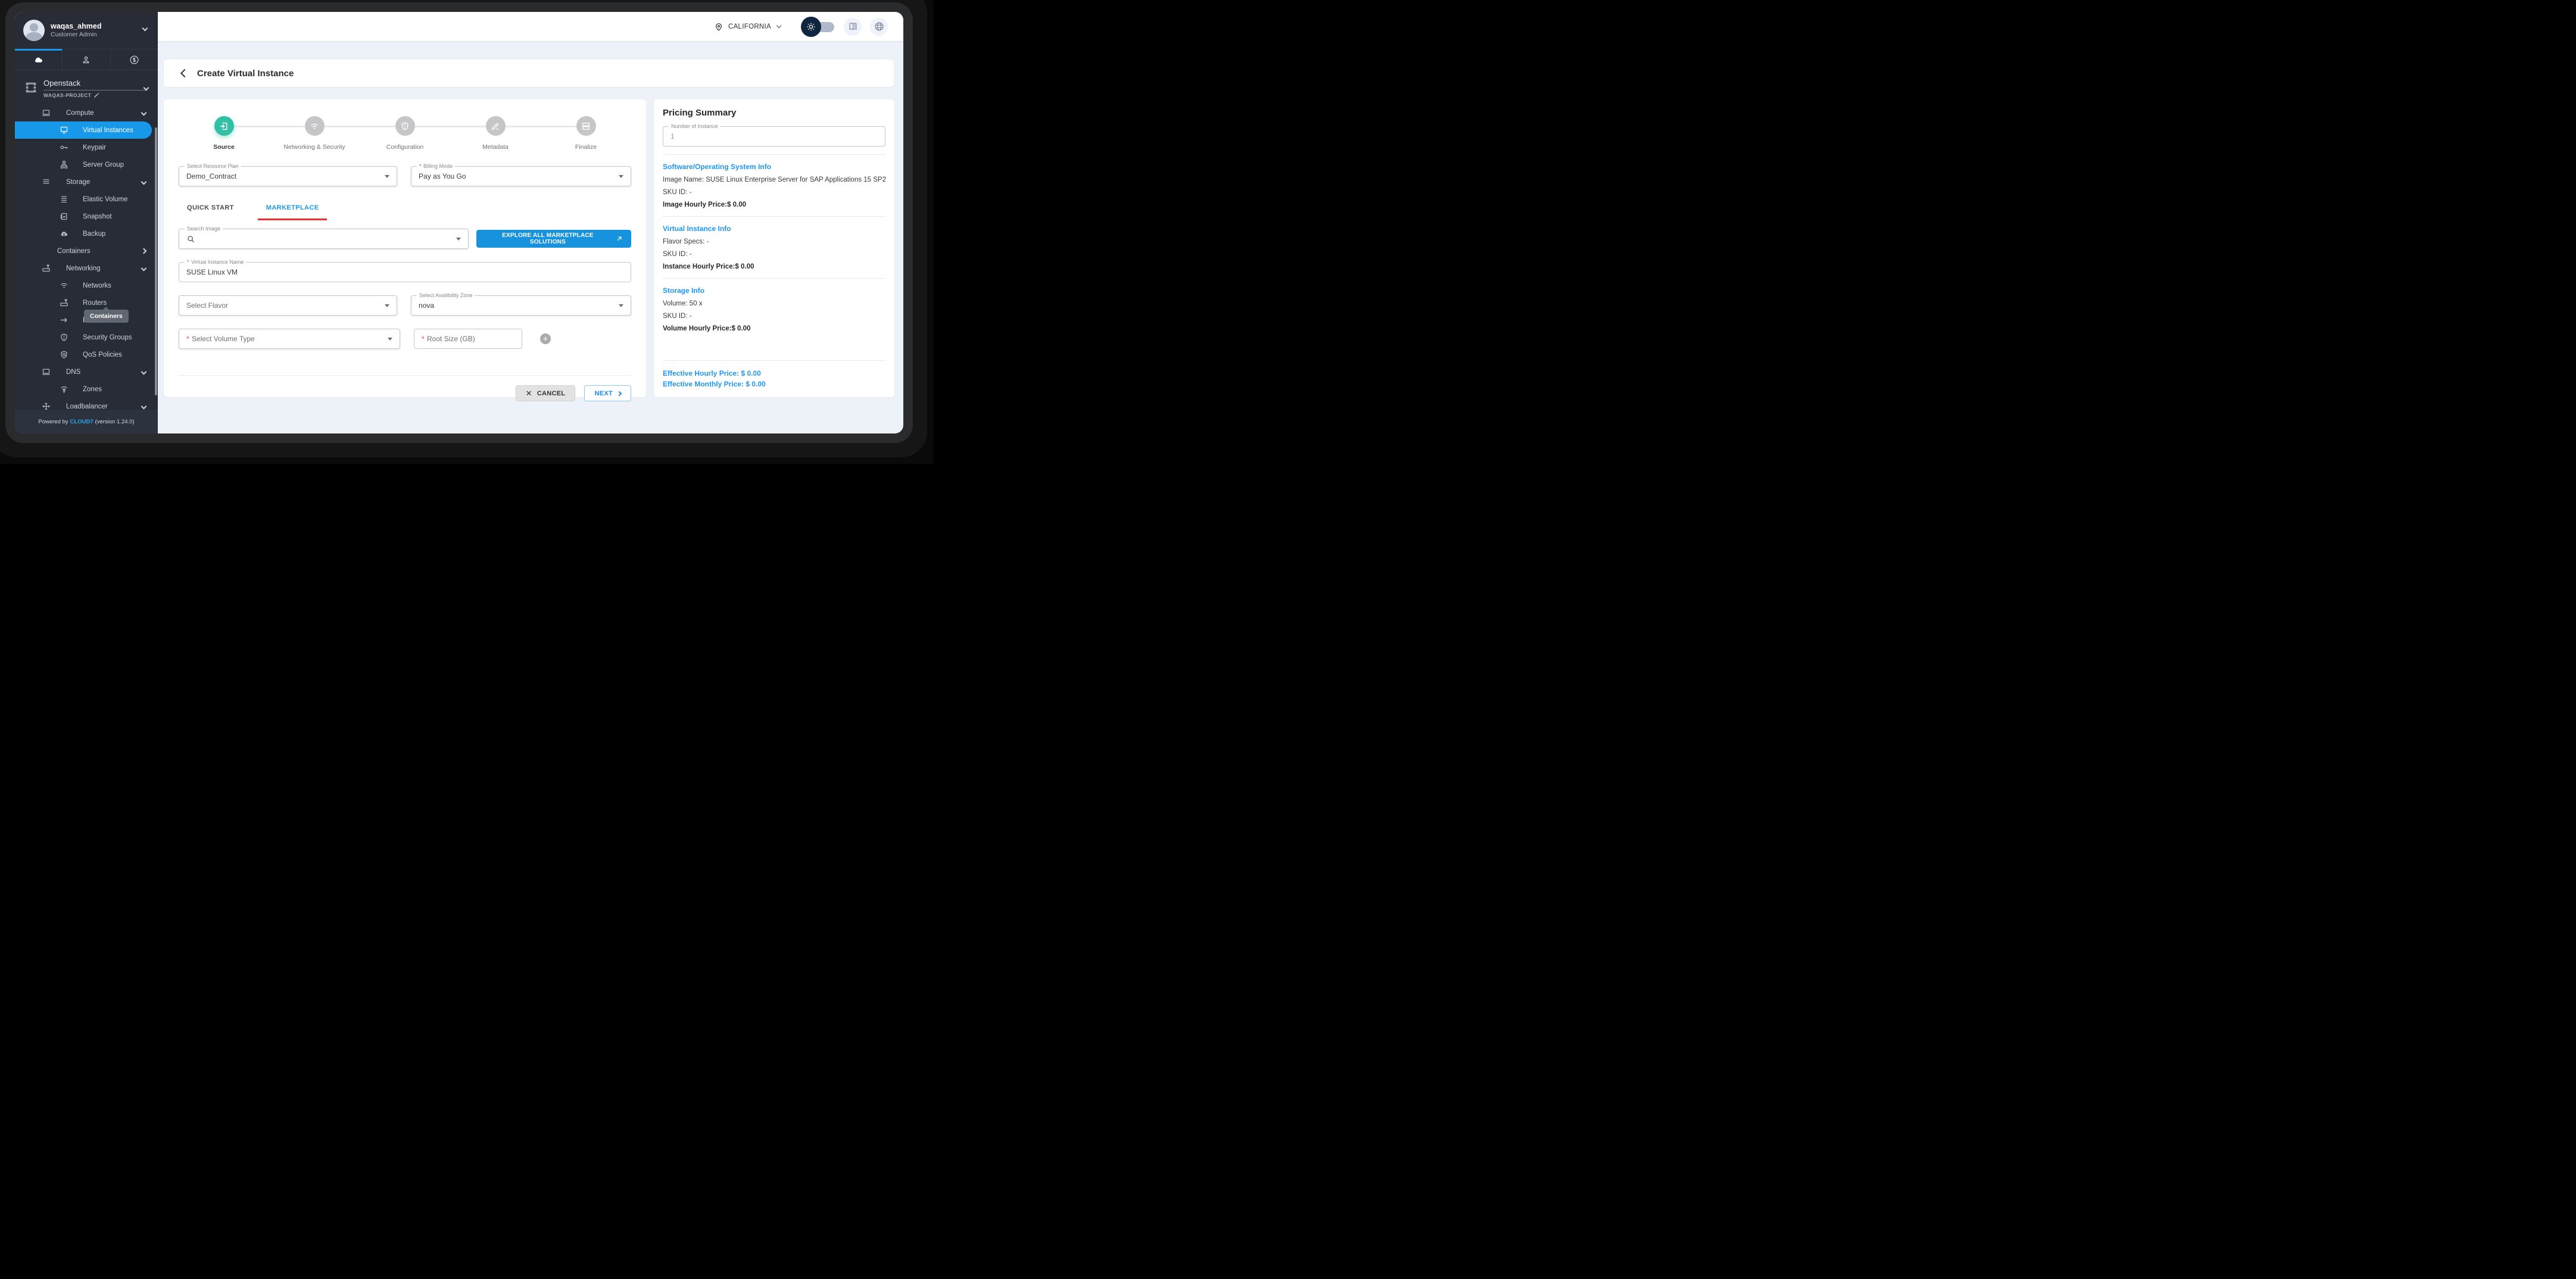 The width and height of the screenshot is (2576, 1279). What do you see at coordinates (521, 304) in the screenshot?
I see `availability-zone-select: Select Availibility Zone nova` at bounding box center [521, 304].